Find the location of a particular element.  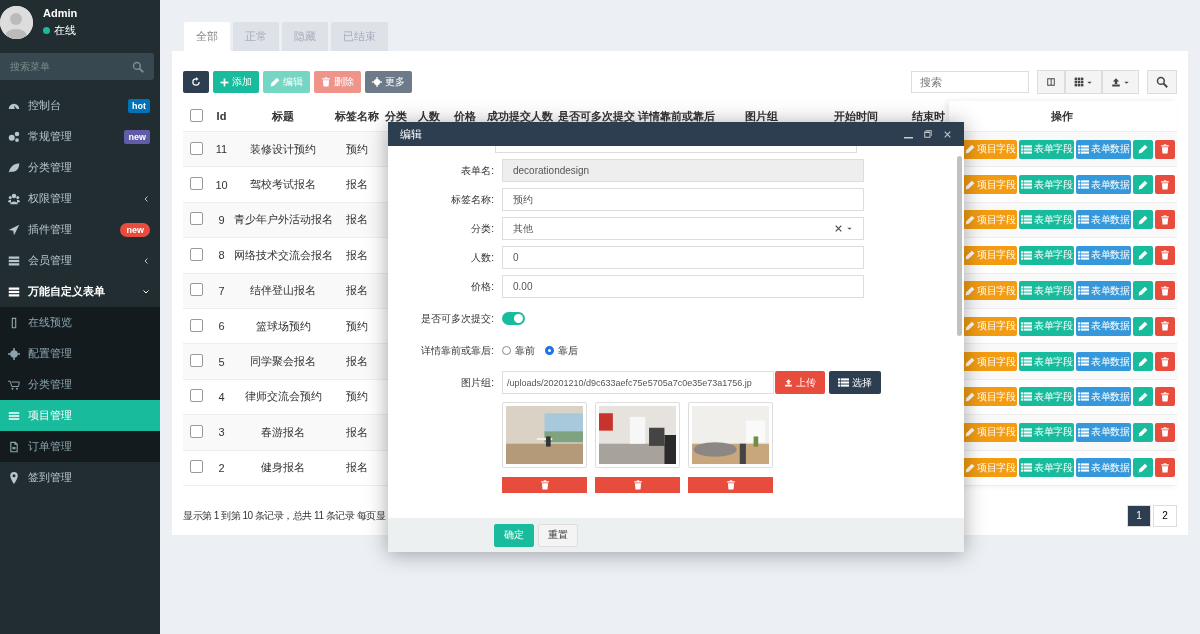

input-field: /uploads/20201210/d9c633aefc75e5705a7c0e35e73a1756.jp is located at coordinates (638, 382).